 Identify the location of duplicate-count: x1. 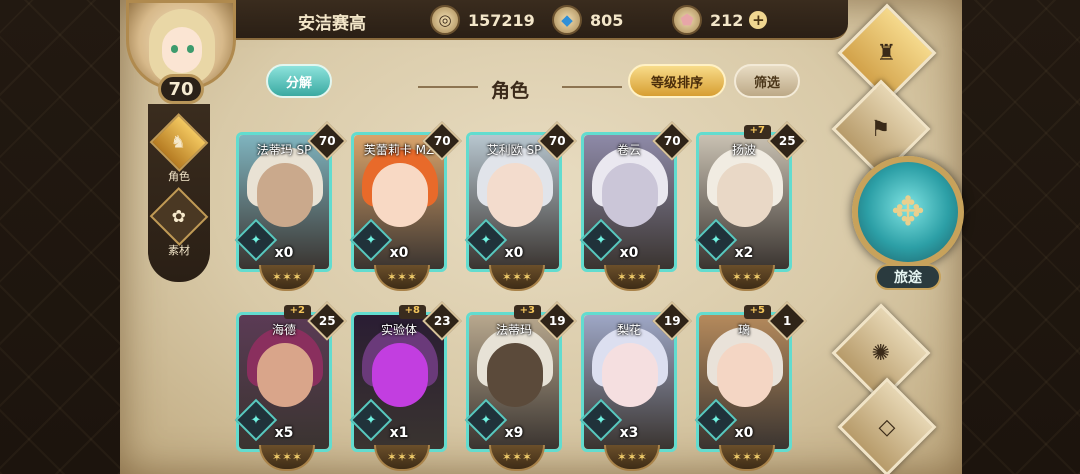
(399, 433).